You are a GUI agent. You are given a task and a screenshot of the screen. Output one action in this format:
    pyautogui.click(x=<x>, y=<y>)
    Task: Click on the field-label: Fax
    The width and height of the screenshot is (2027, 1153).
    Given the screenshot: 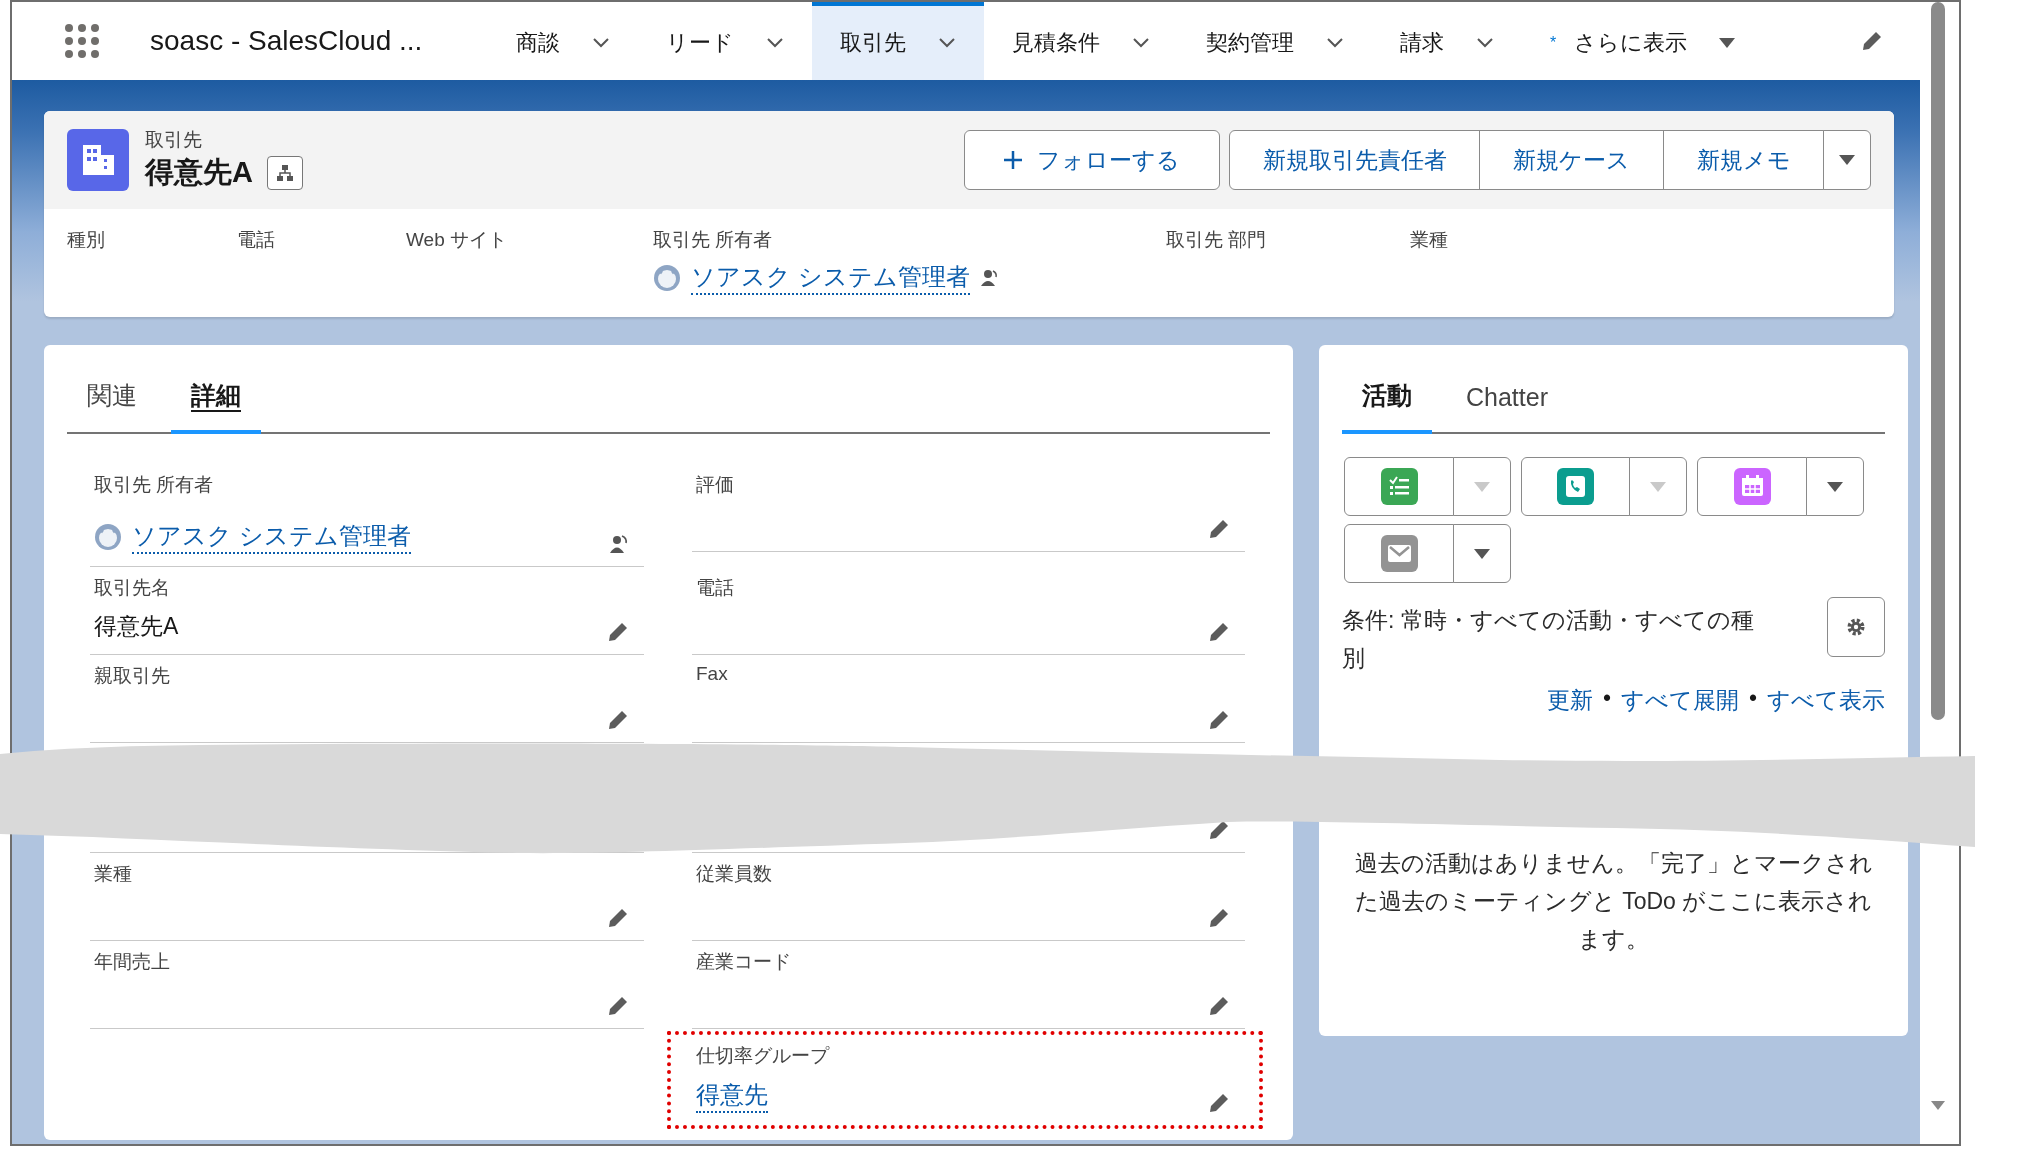 What is the action you would take?
    pyautogui.click(x=712, y=674)
    